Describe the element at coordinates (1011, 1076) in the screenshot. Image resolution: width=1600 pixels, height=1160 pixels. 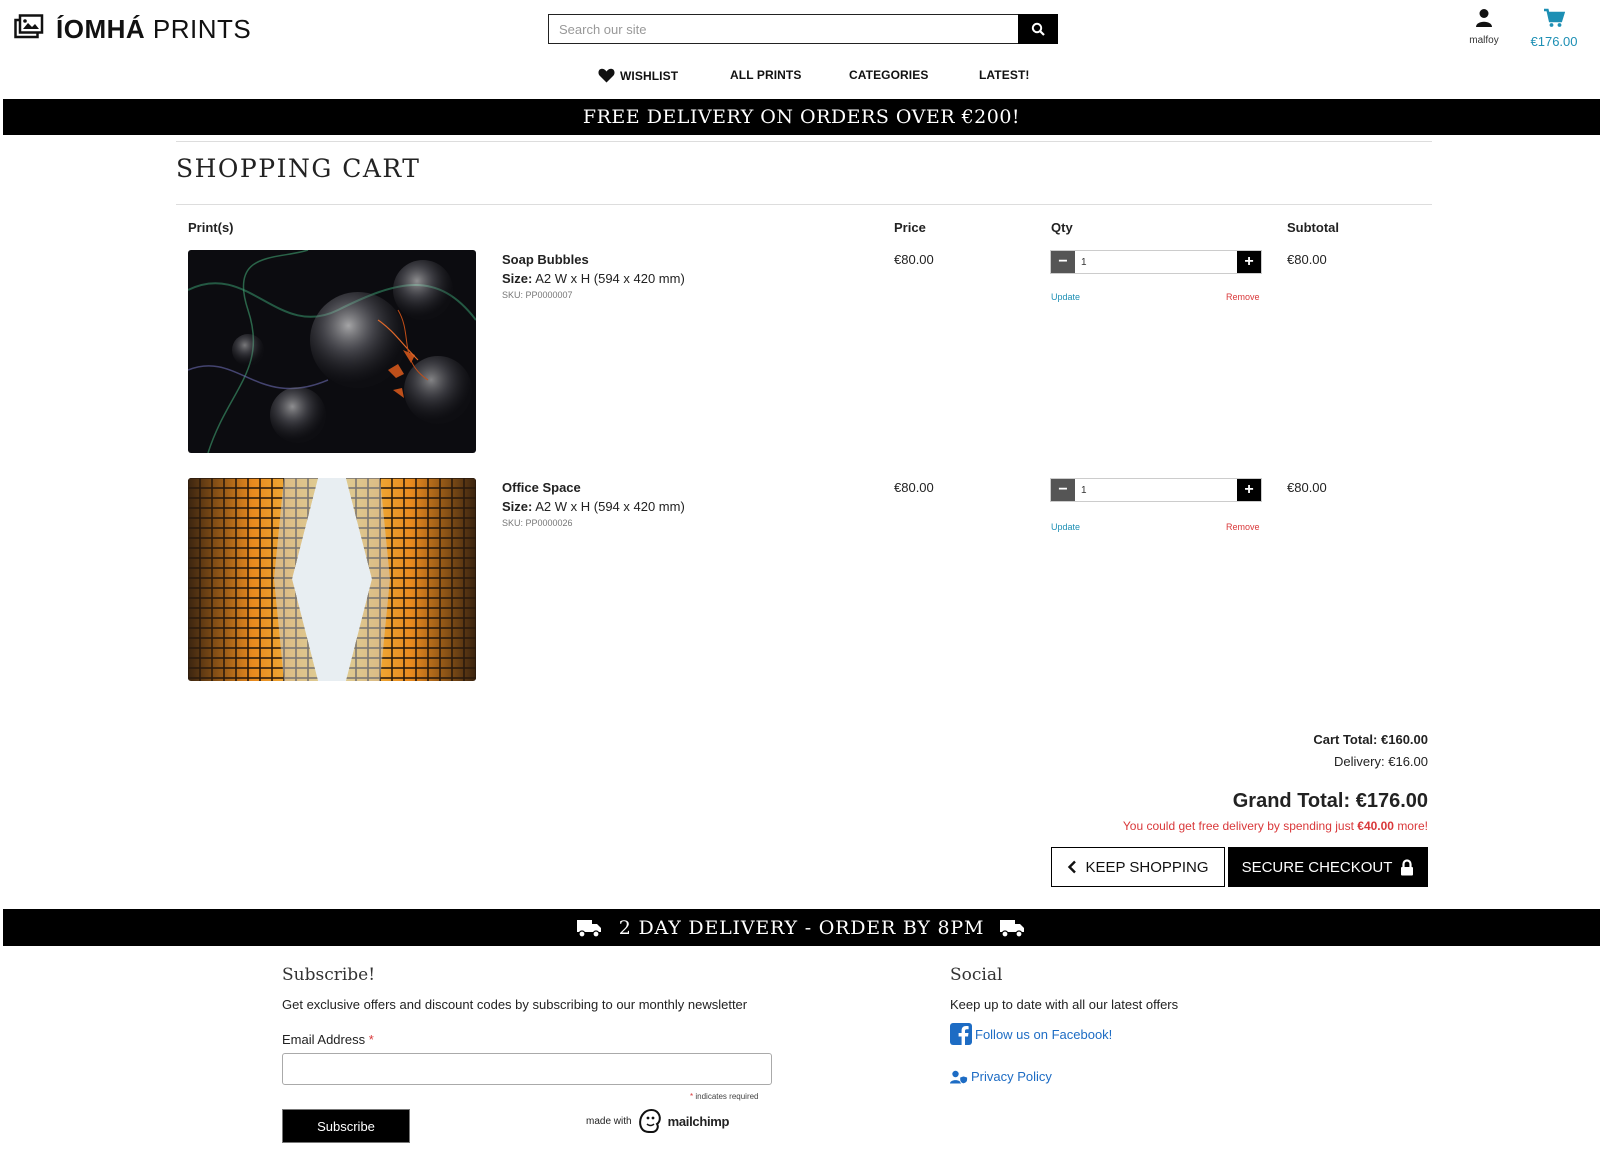
I see `privacy-policy-label: Privacy Policy` at that location.